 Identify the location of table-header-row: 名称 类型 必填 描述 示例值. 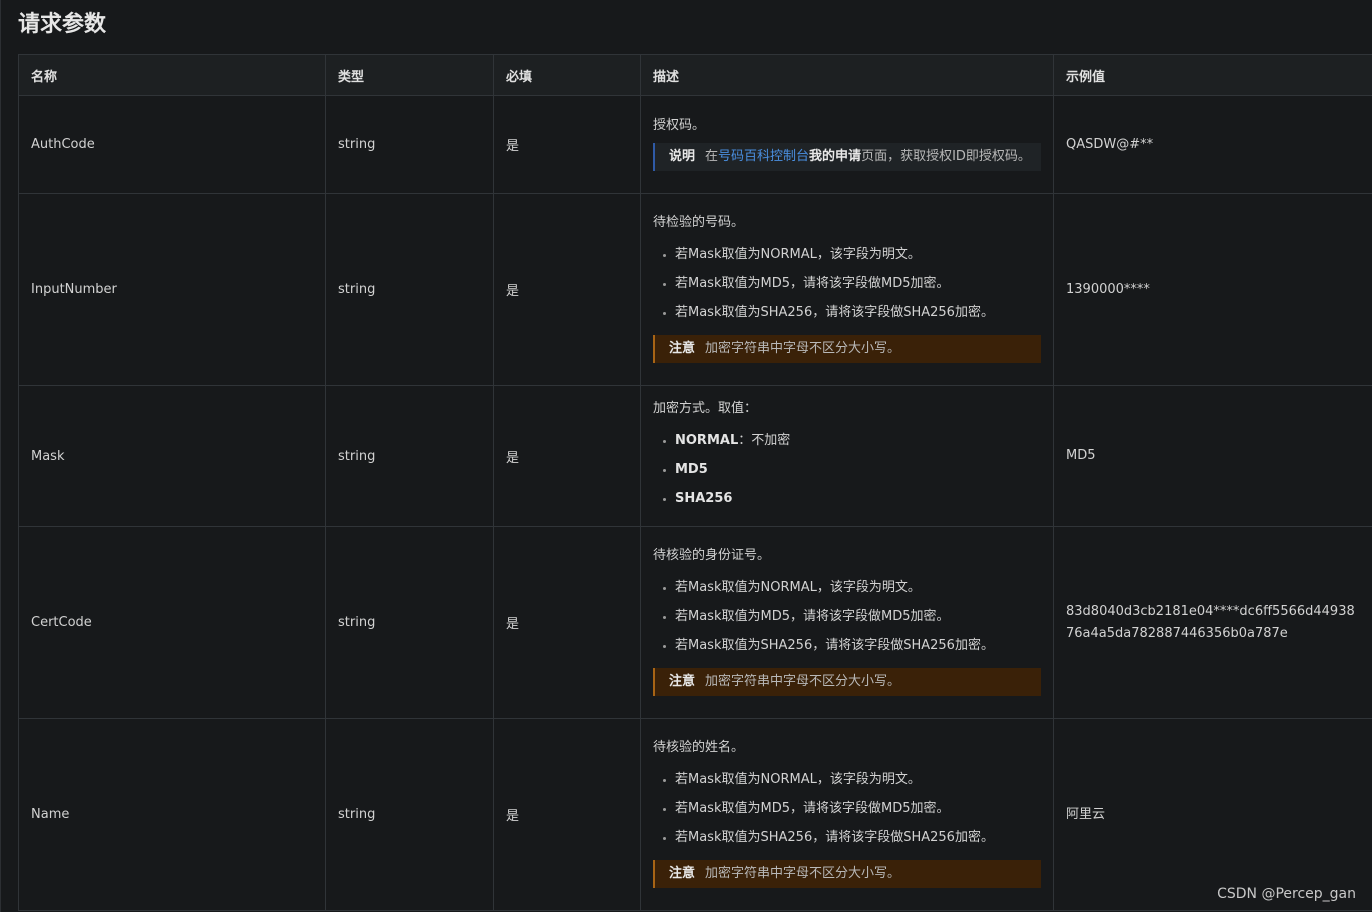
(695, 75).